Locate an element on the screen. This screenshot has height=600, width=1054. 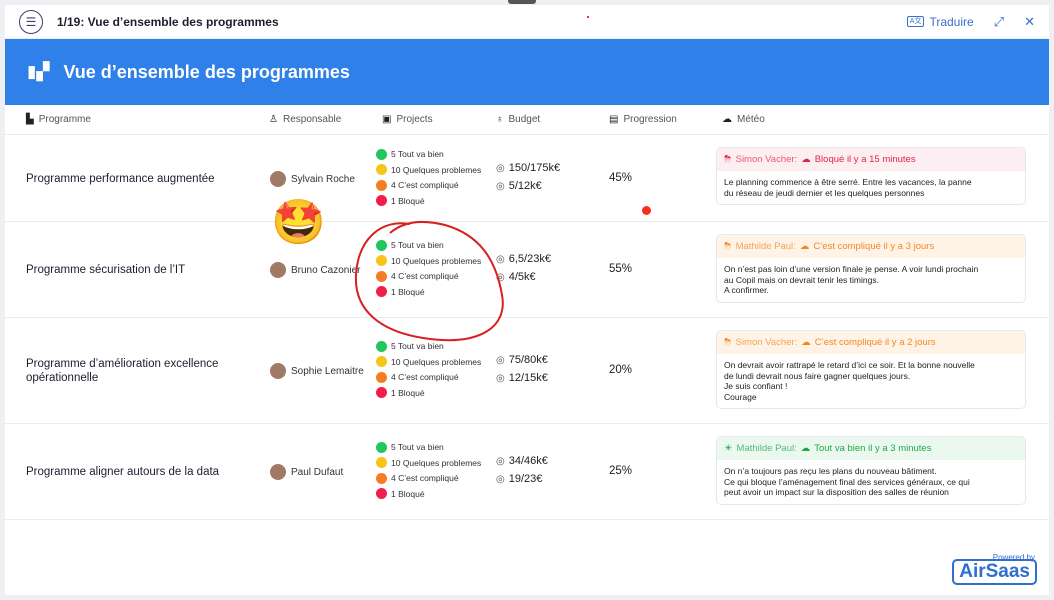
progression-value: 25% is located at coordinates (621, 471).